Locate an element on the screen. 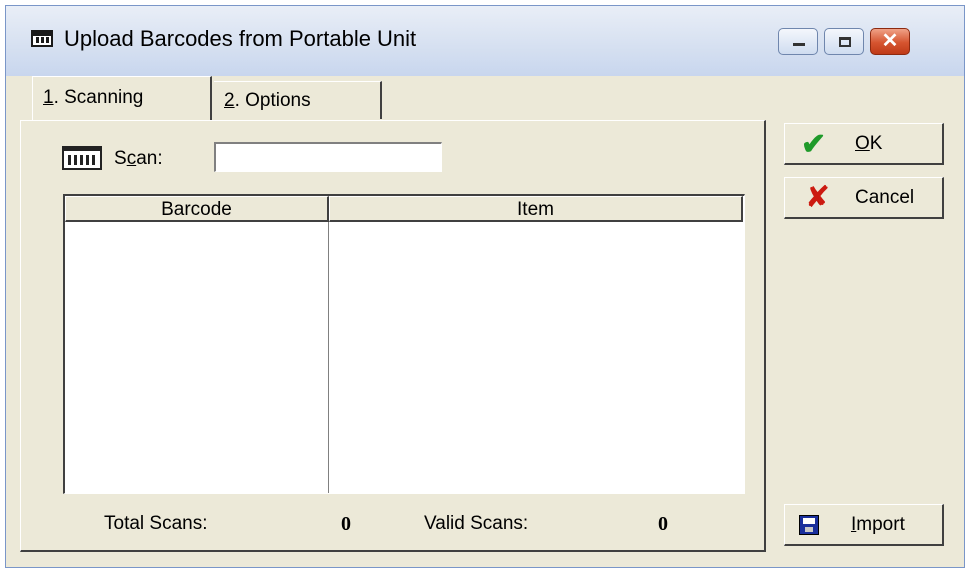 Image resolution: width=965 pixels, height=568 pixels. scan-label: Scan: is located at coordinates (138, 158).